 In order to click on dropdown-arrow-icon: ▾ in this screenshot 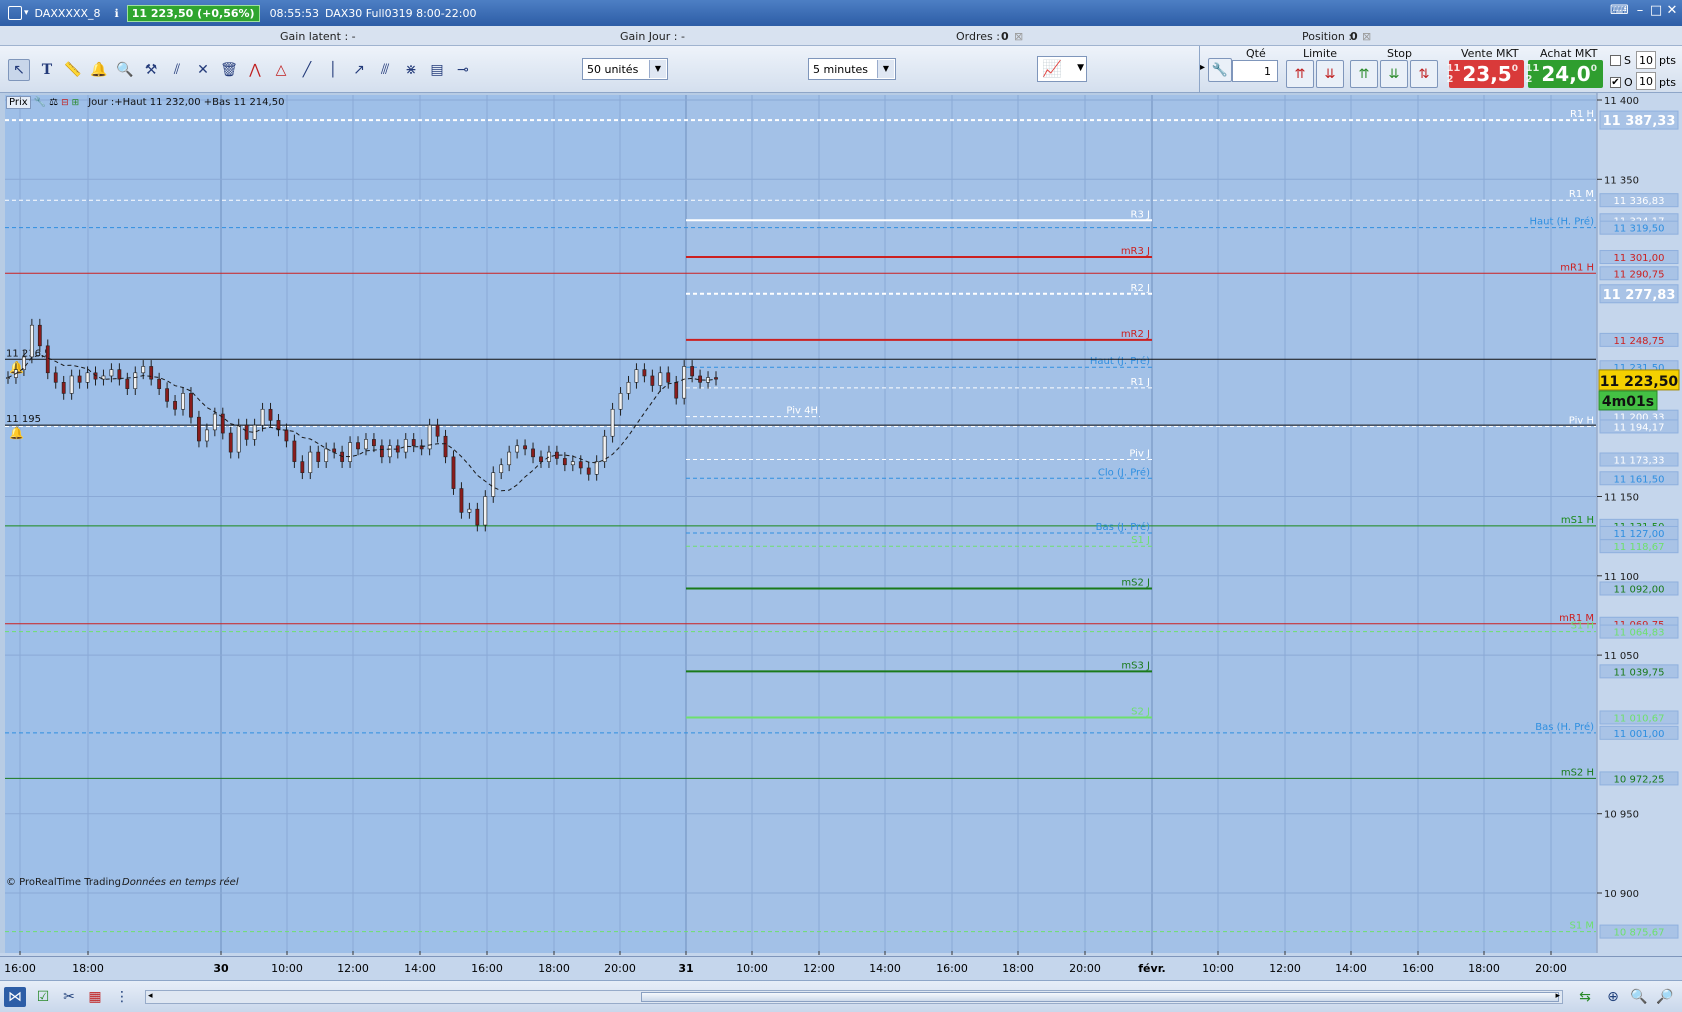, I will do `click(26, 13)`.